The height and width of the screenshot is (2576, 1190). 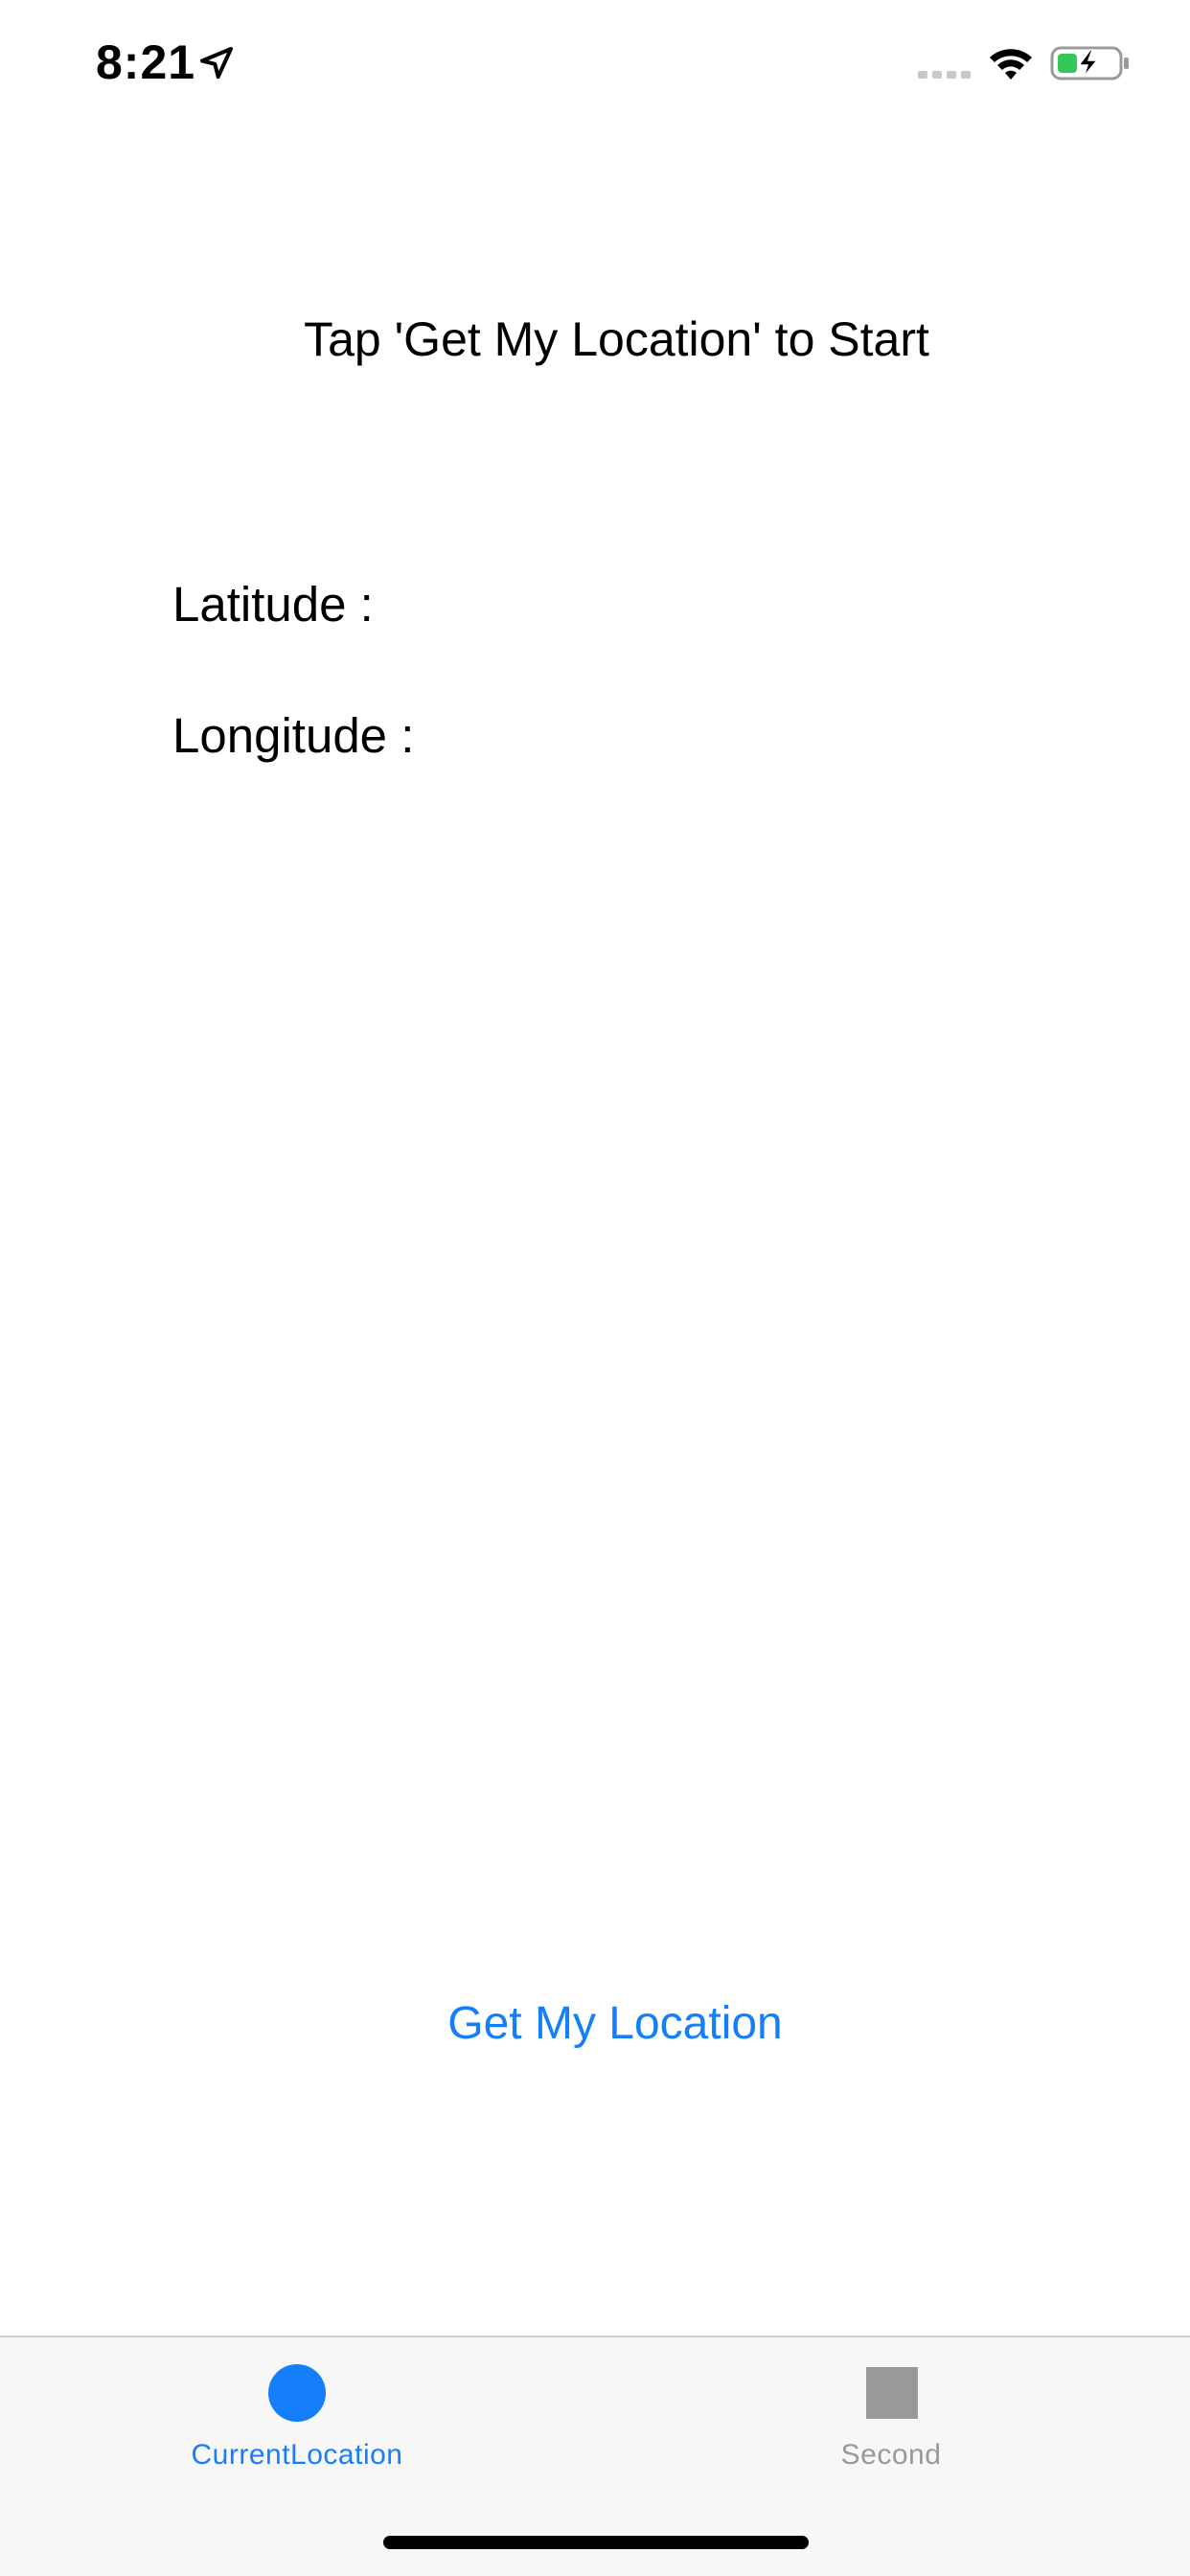 I want to click on tab-label: Second, so click(x=891, y=2455).